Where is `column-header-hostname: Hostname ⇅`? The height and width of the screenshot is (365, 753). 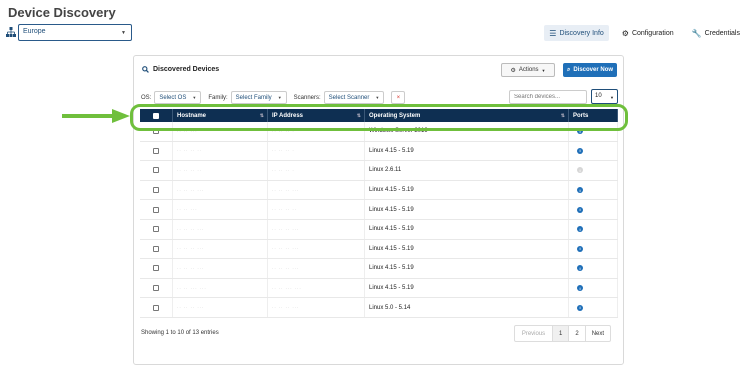 column-header-hostname: Hostname ⇅ is located at coordinates (220, 115).